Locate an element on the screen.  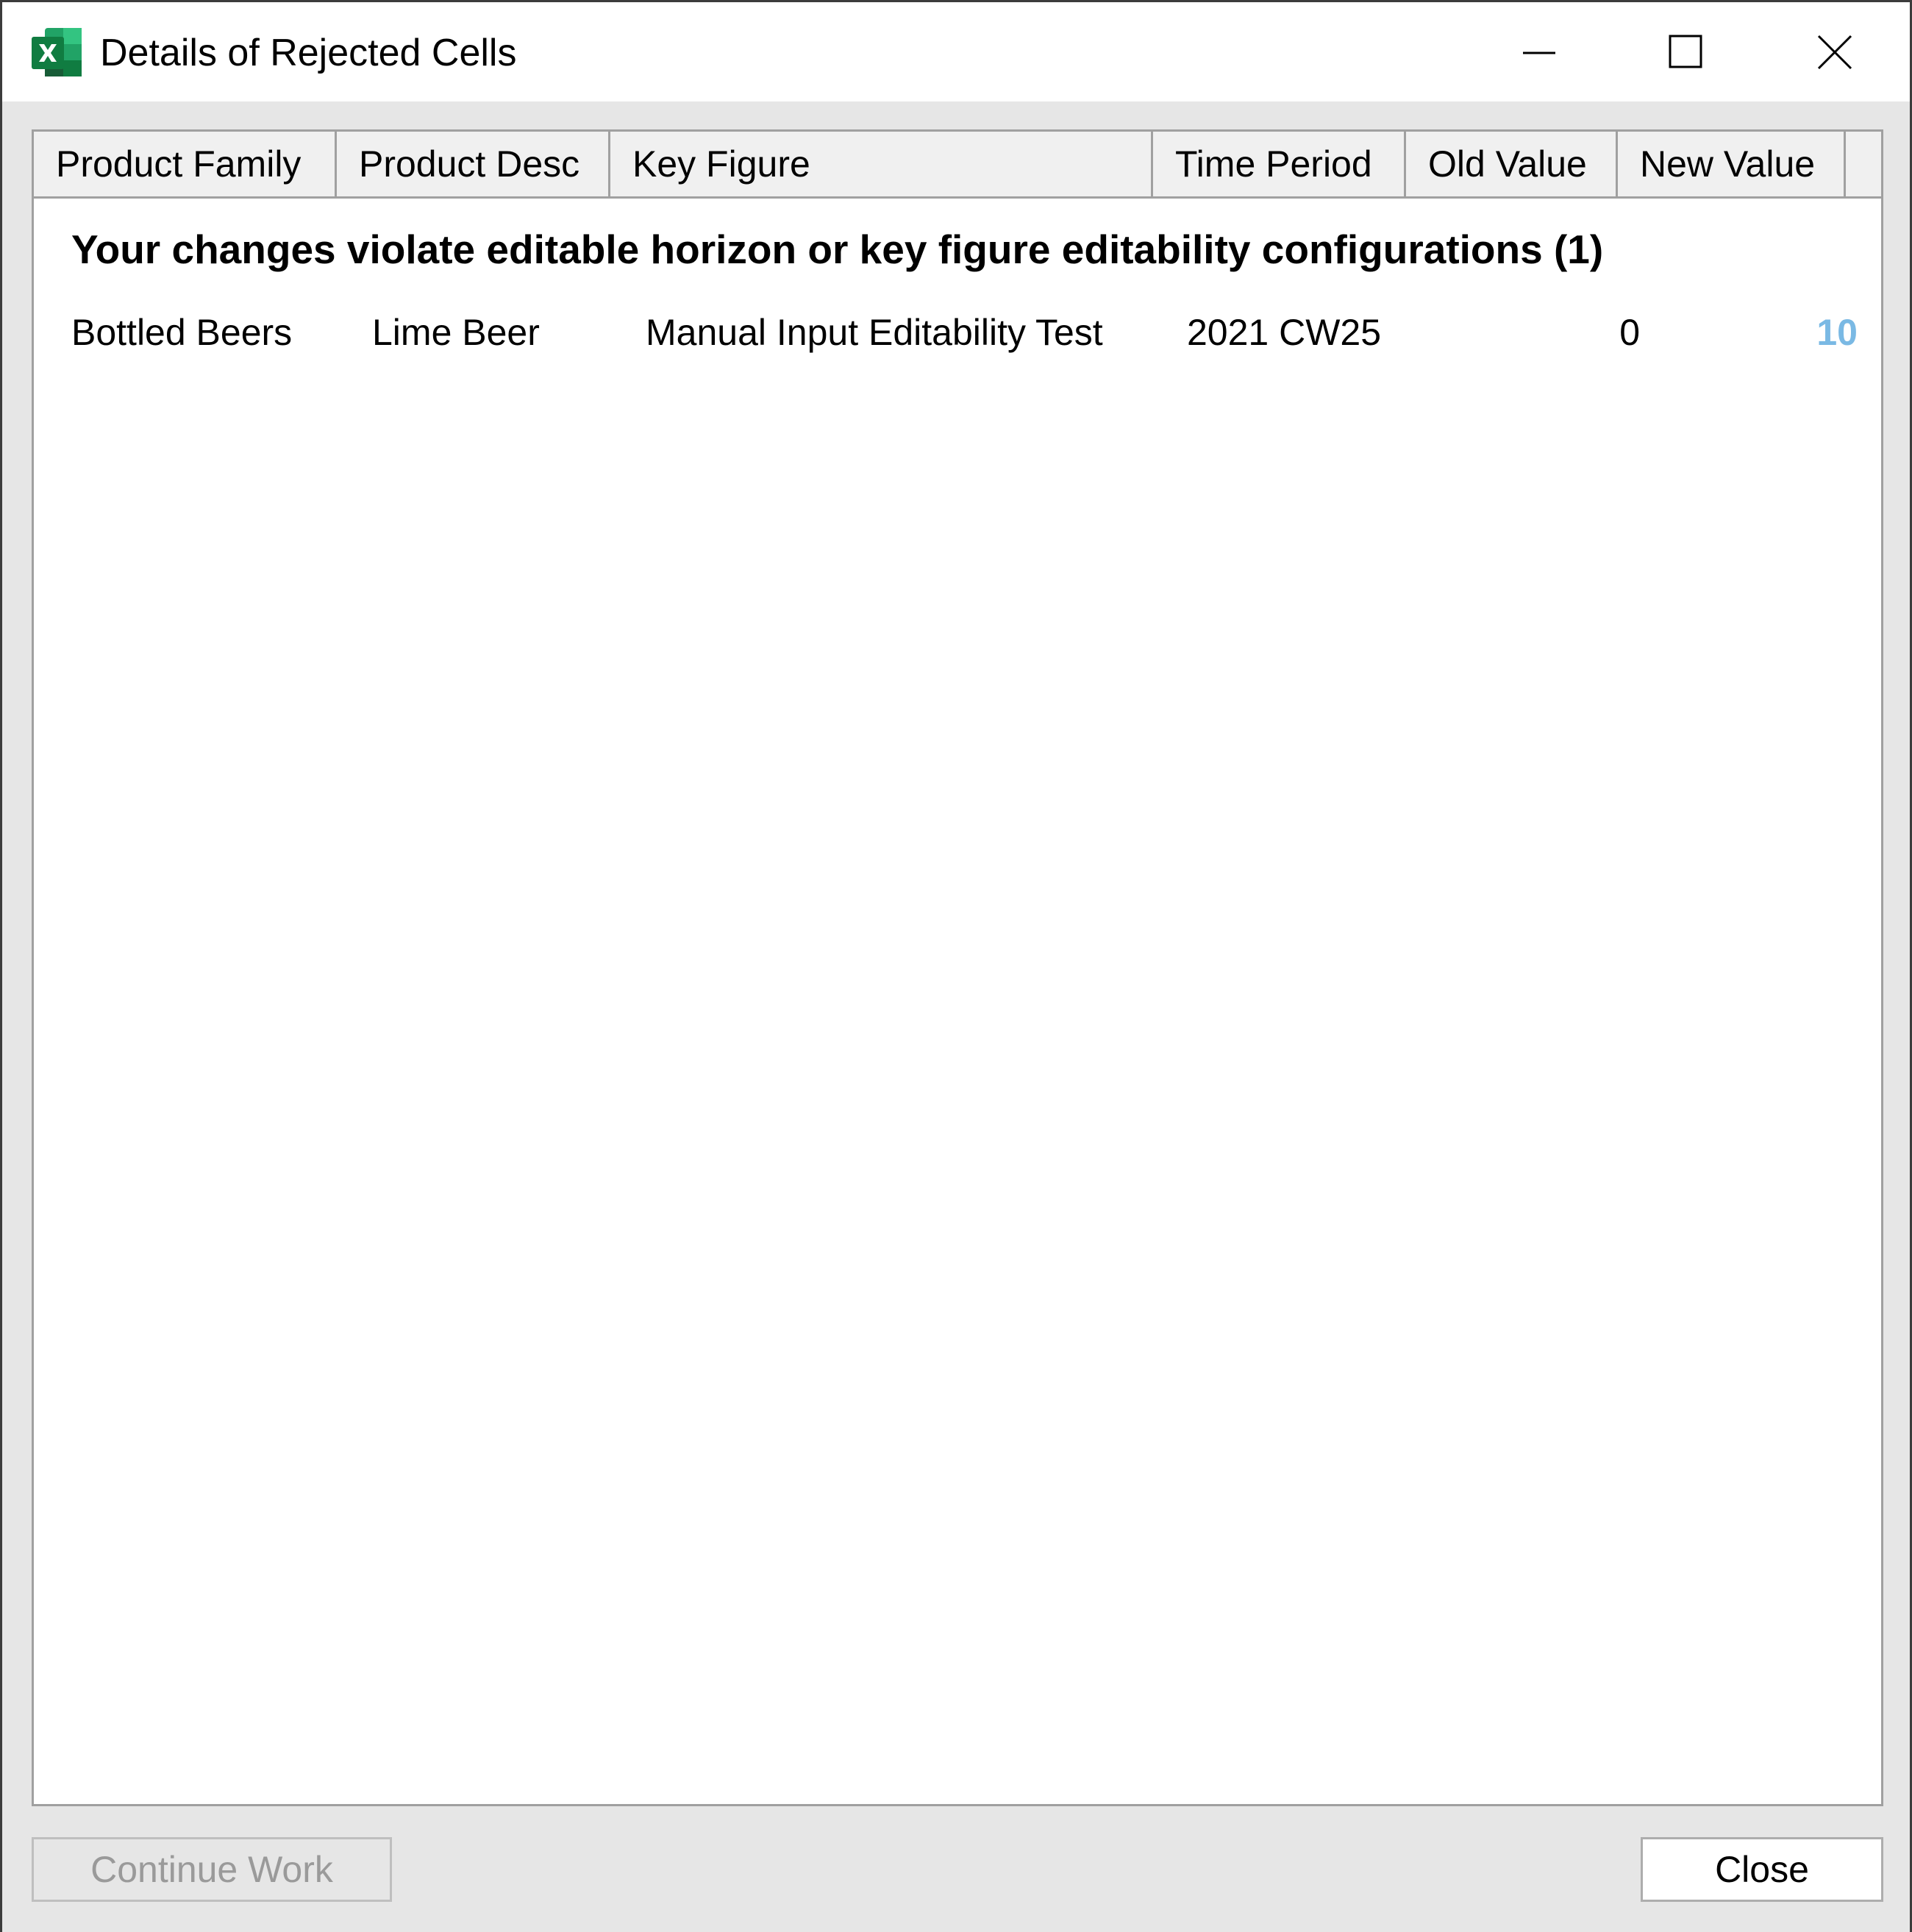
minimize-icon is located at coordinates (1539, 52).